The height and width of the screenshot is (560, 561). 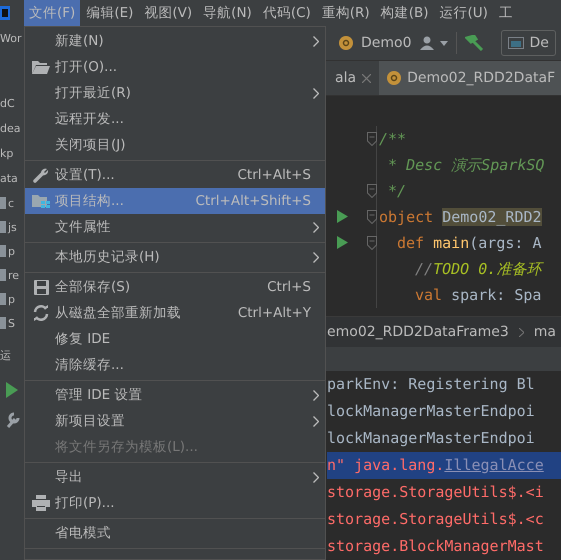 I want to click on menu-bar-item: 视图(V), so click(x=168, y=13).